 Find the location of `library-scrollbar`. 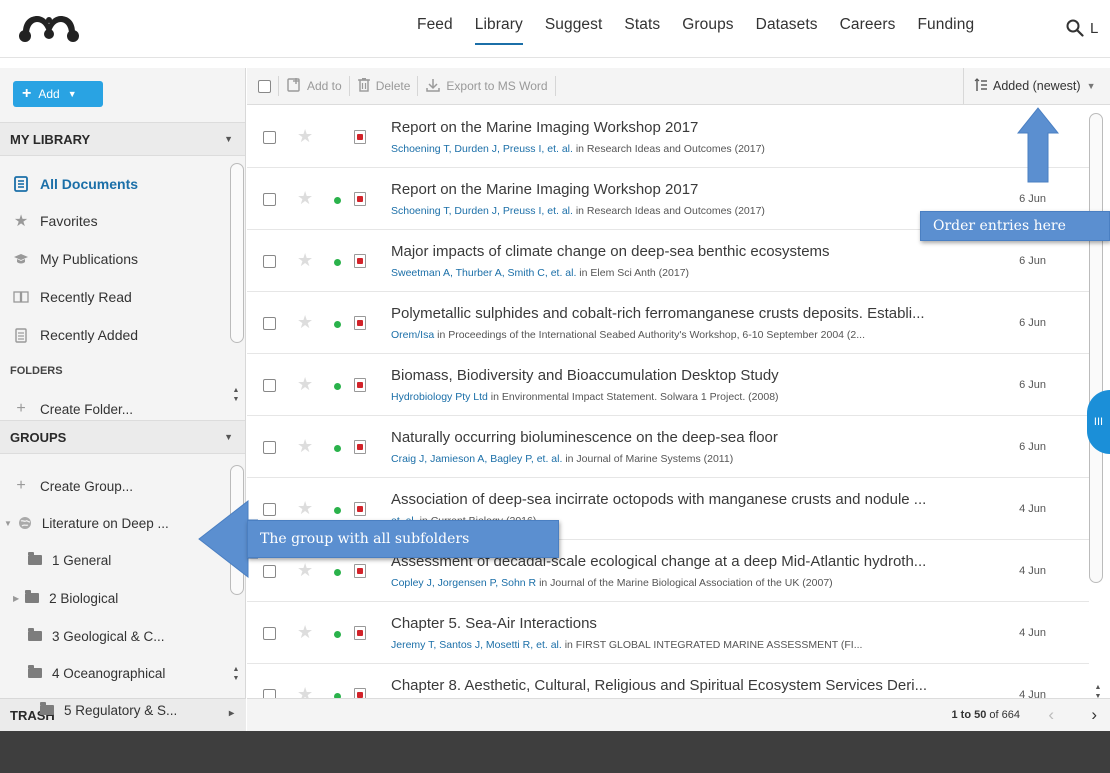

library-scrollbar is located at coordinates (237, 253).